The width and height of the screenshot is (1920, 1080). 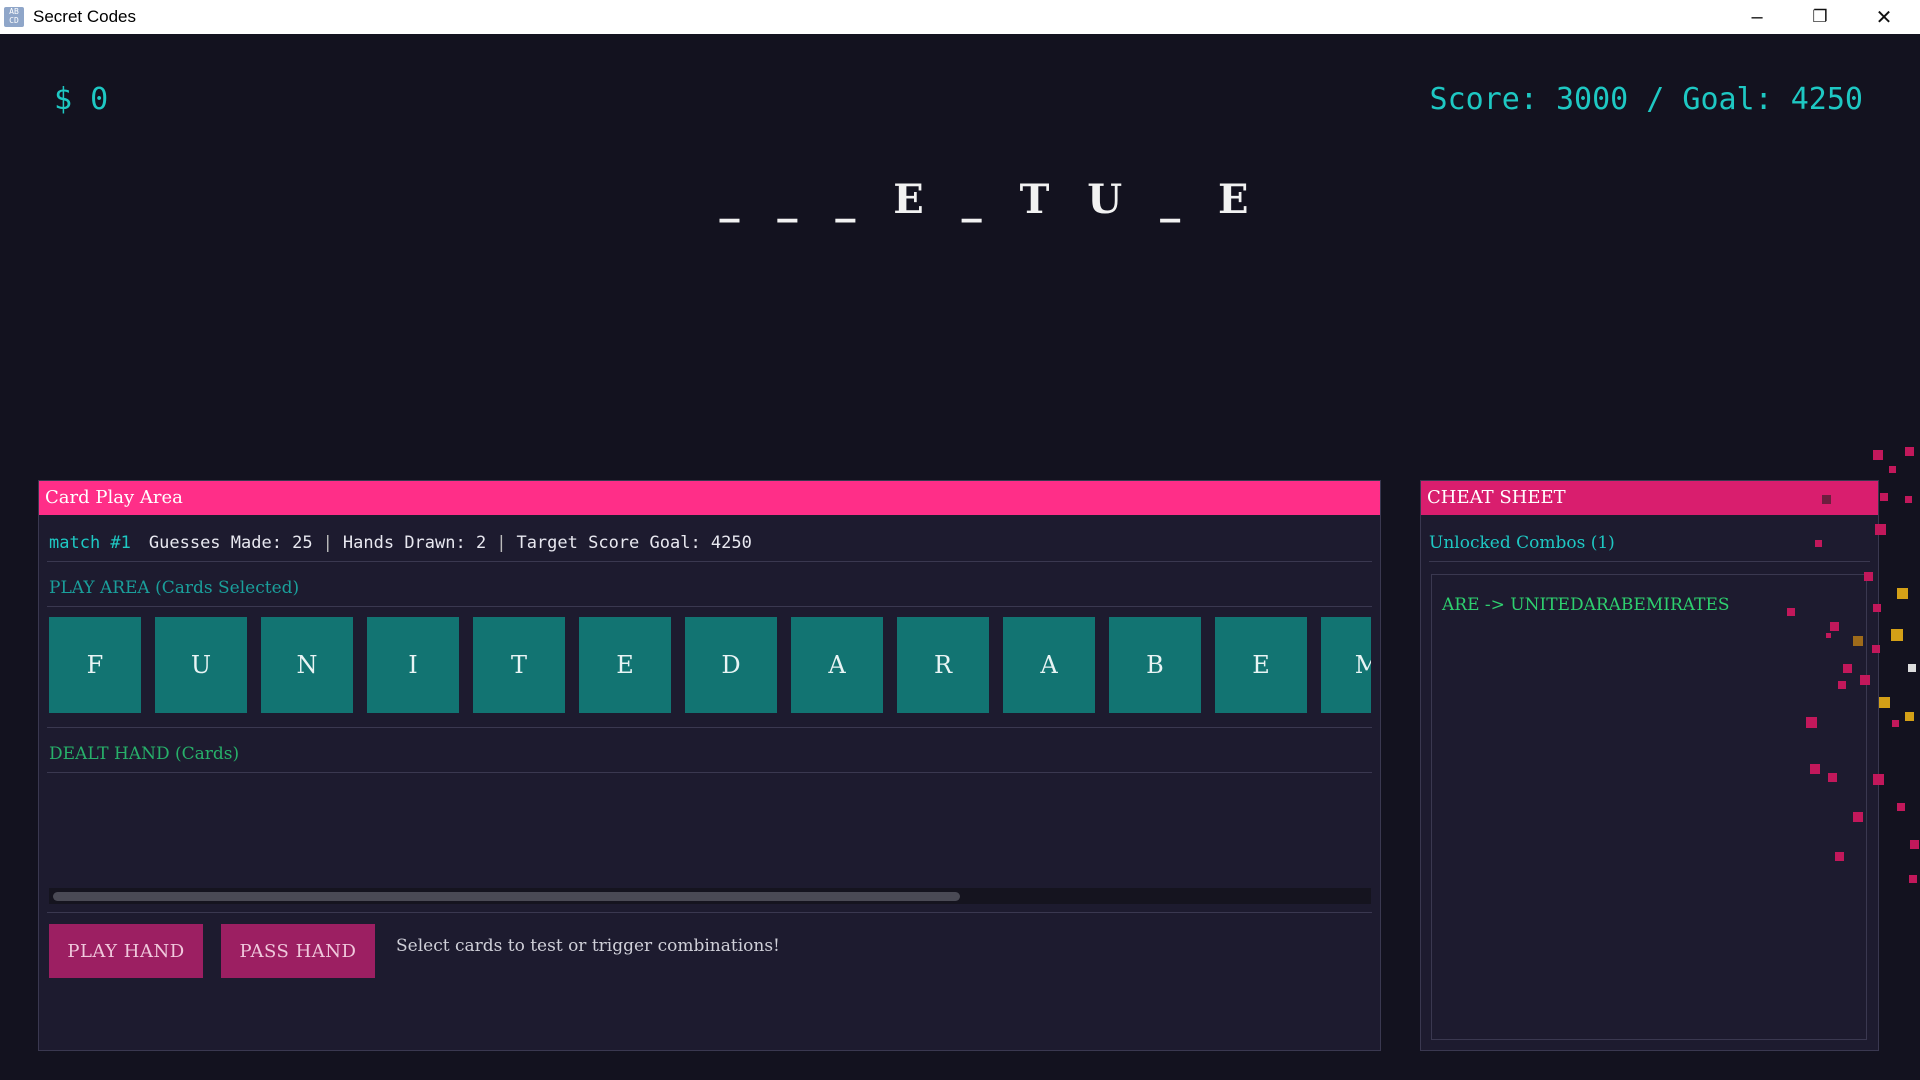 What do you see at coordinates (84, 16) in the screenshot?
I see `window-title: Secret Codes` at bounding box center [84, 16].